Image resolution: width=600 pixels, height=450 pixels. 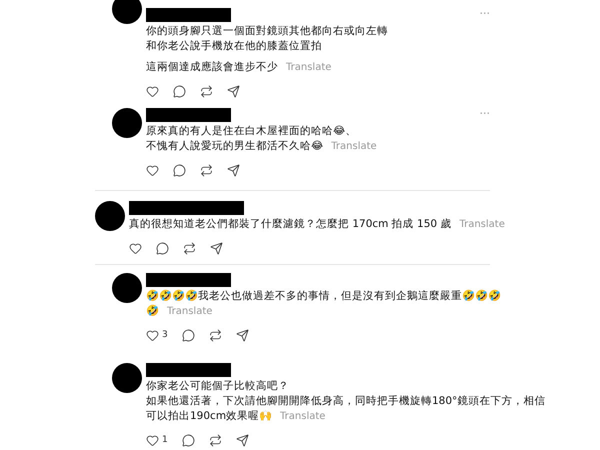 I want to click on comment-text: 和你老公說手機放在他的膝蓋位置拍, so click(x=234, y=46).